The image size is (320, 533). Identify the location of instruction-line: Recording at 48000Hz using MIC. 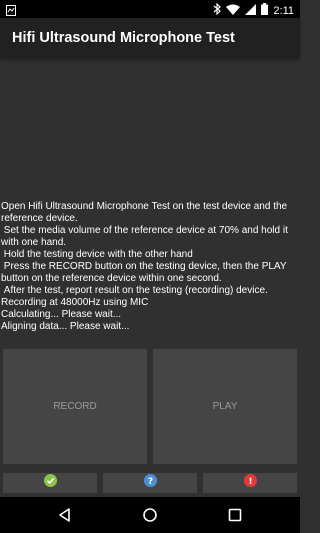
(75, 302).